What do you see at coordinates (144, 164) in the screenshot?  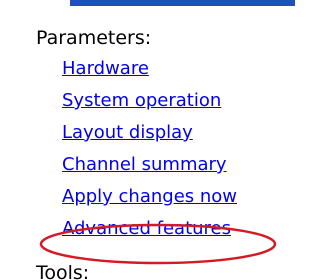 I see `channel-summary-link: Channel summary` at bounding box center [144, 164].